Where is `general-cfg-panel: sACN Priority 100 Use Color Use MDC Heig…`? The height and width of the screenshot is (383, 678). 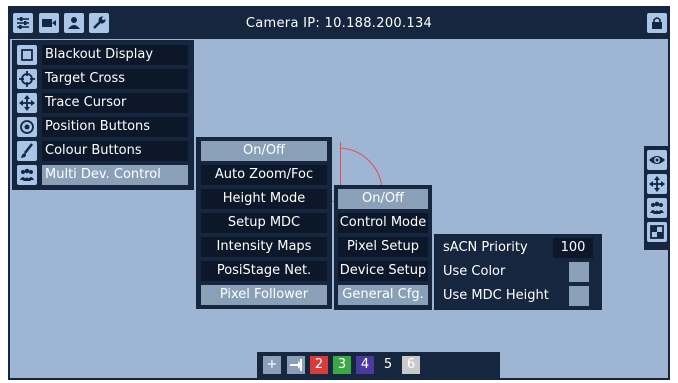
general-cfg-panel: sACN Priority 100 Use Color Use MDC Heig… is located at coordinates (518, 272).